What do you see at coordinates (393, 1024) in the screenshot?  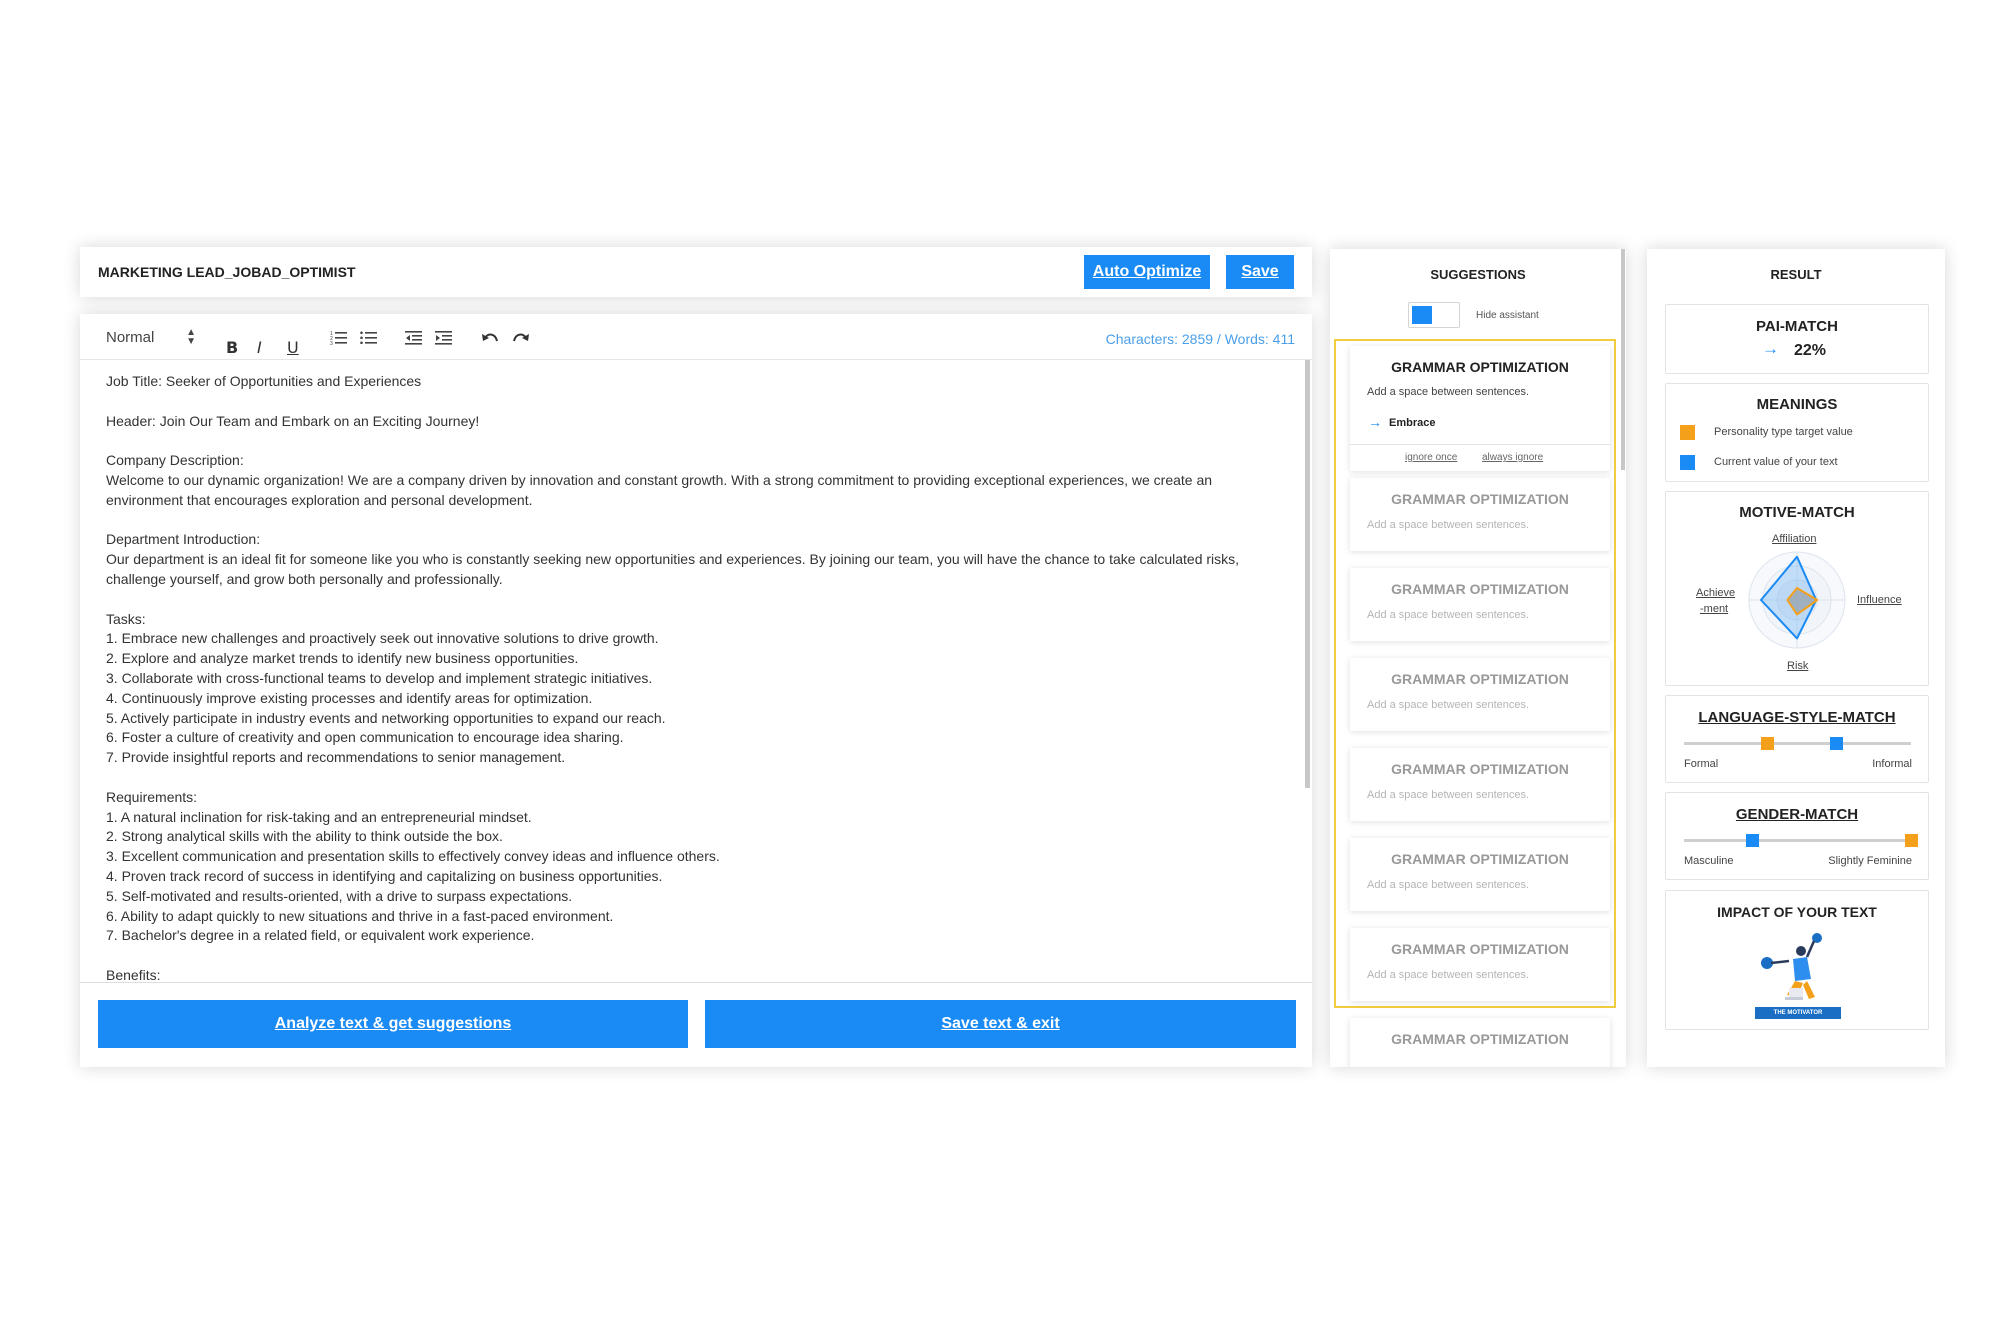 I see `analyze-button: Analyze text & get suggestions` at bounding box center [393, 1024].